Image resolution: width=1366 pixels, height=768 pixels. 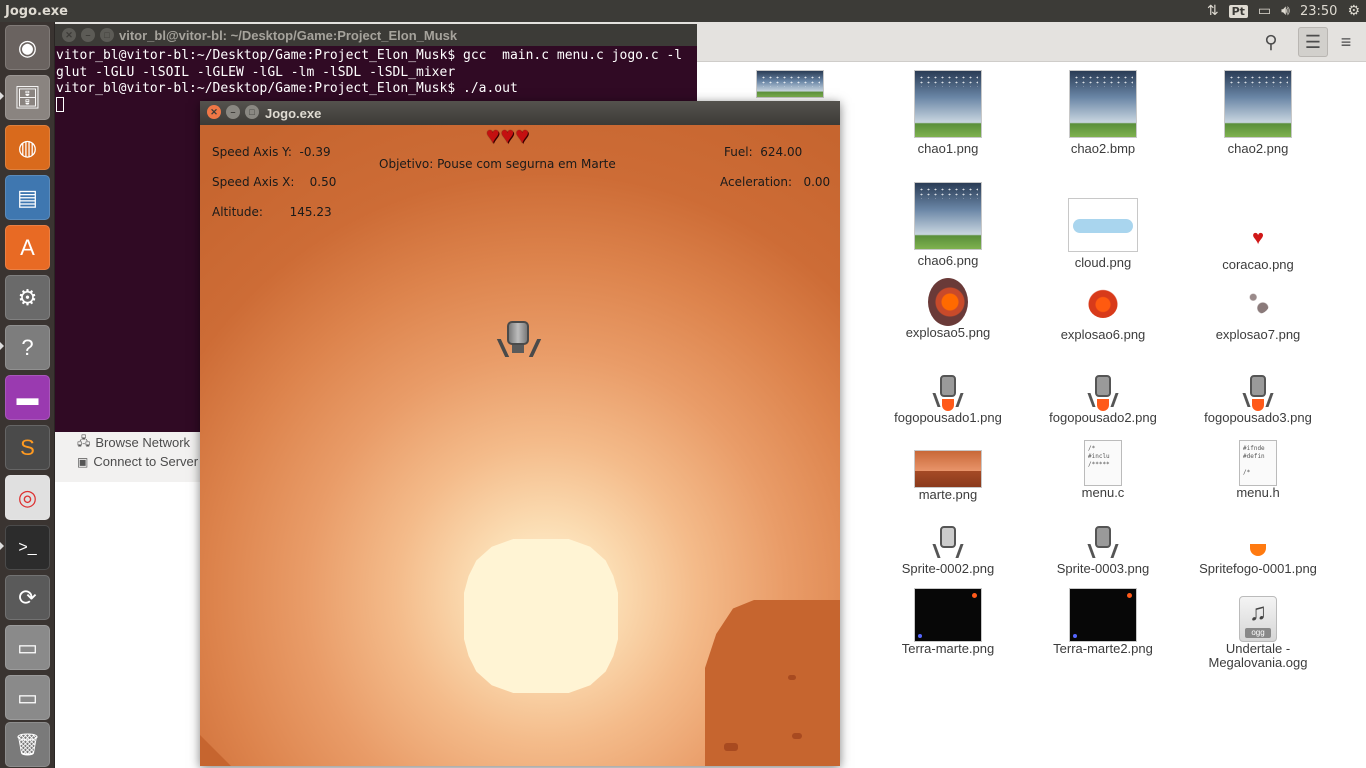 What do you see at coordinates (1271, 42) in the screenshot?
I see `search-button: ⚲` at bounding box center [1271, 42].